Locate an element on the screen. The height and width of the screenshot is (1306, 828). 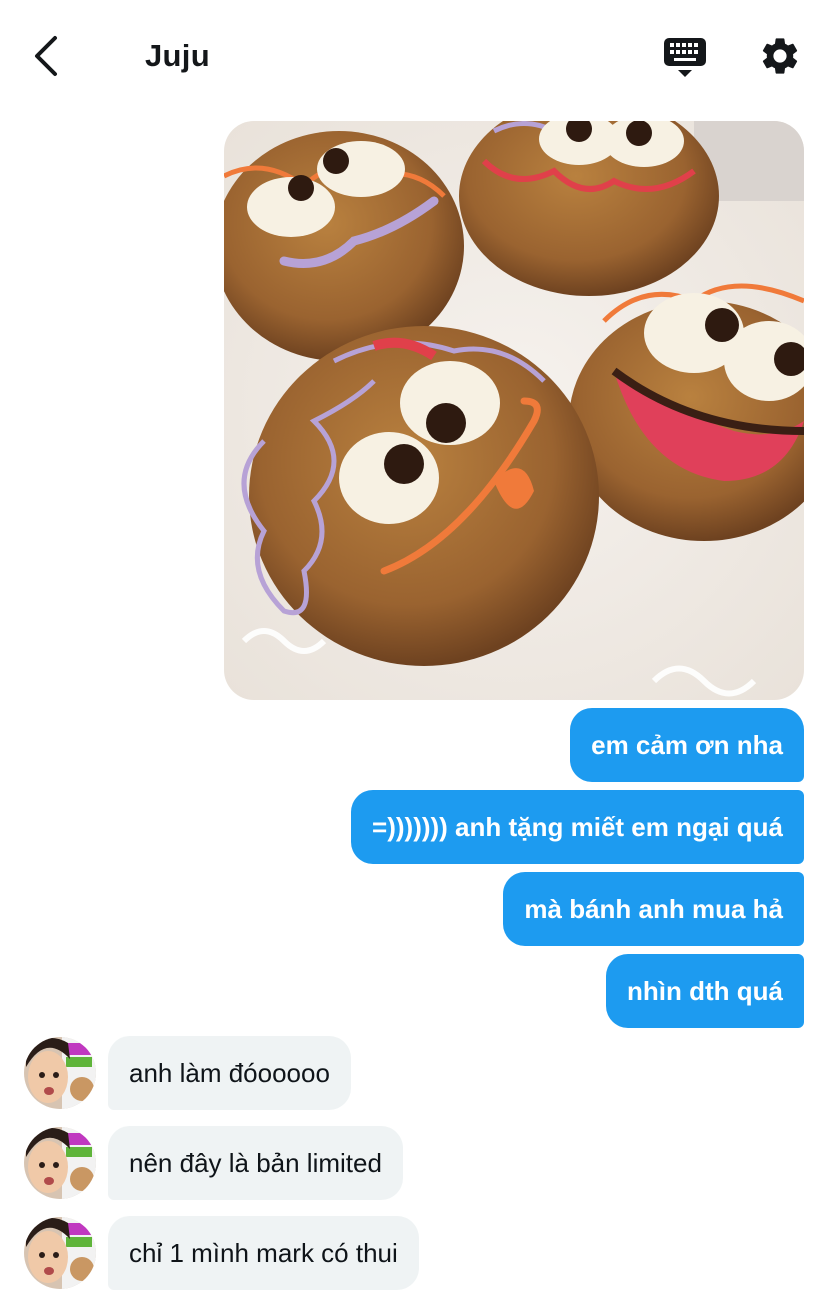
gear-icon is located at coordinates (780, 56).